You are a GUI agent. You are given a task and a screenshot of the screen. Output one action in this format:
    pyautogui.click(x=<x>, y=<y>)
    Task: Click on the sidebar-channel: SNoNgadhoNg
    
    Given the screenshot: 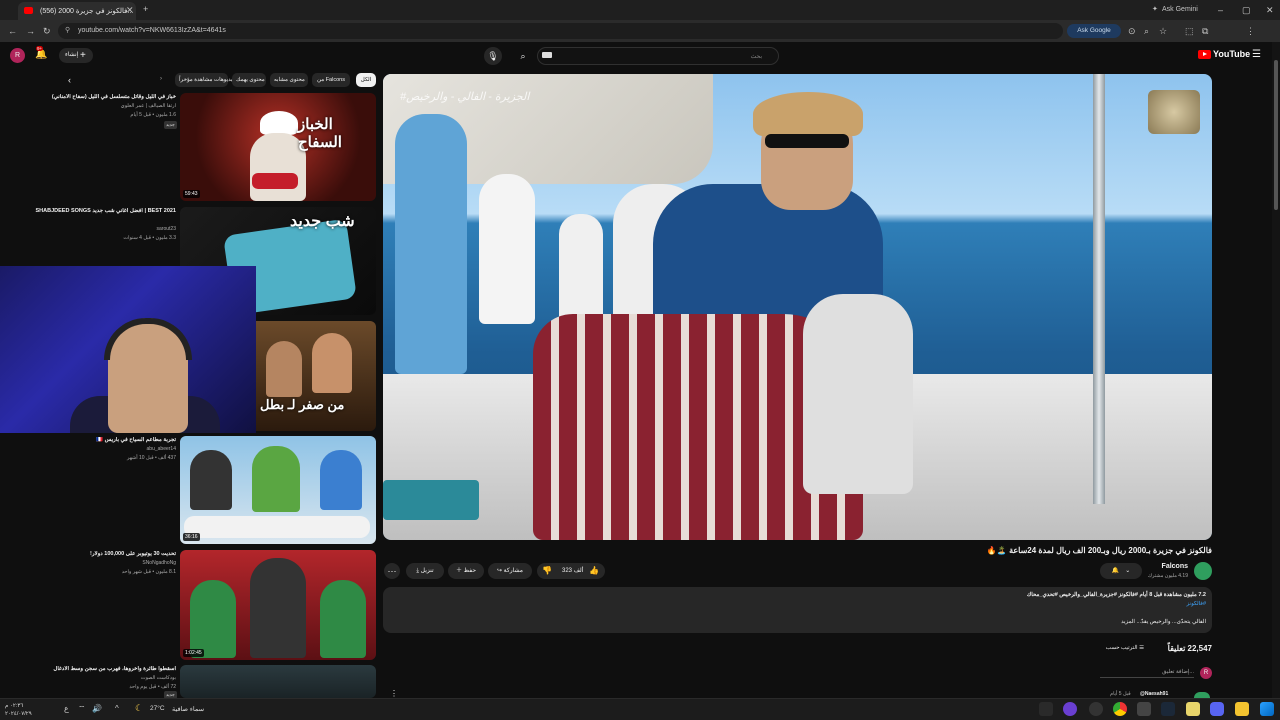 What is the action you would take?
    pyautogui.click(x=103, y=563)
    